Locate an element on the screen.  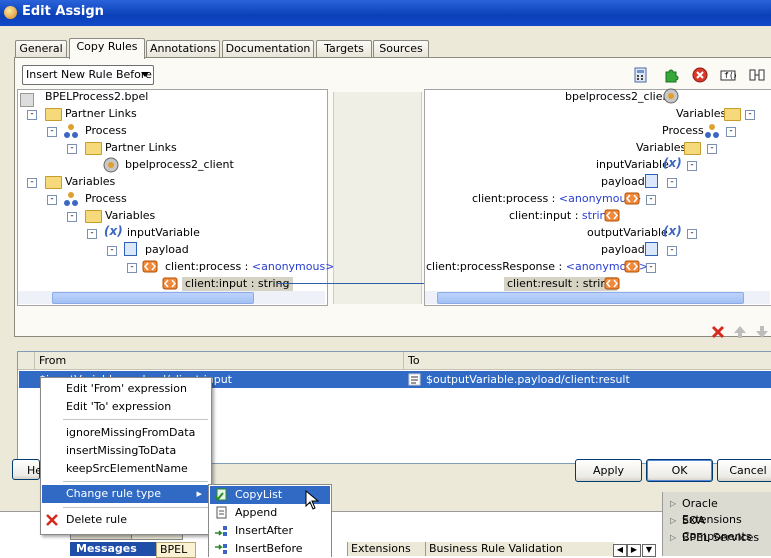
delete-rule-icon is located at coordinates (718, 332).